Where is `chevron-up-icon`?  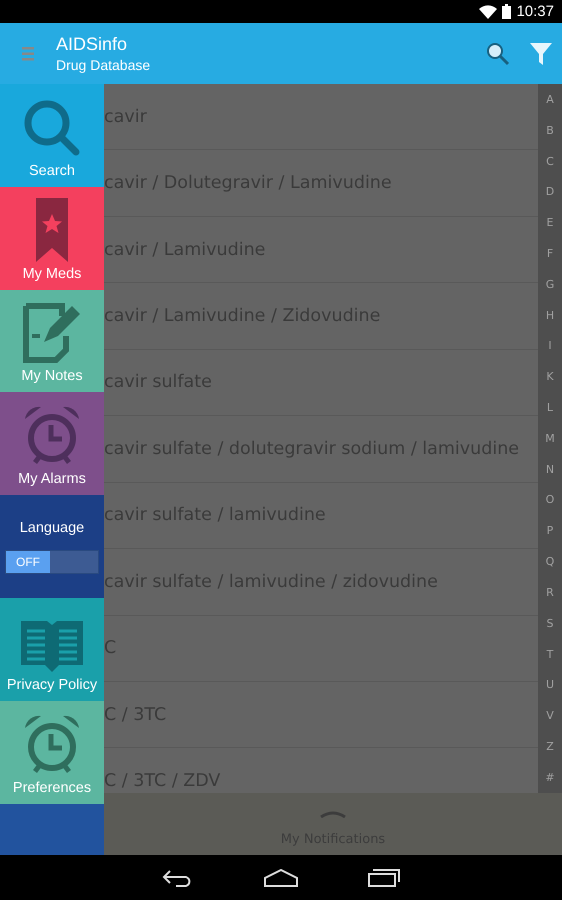 chevron-up-icon is located at coordinates (333, 814).